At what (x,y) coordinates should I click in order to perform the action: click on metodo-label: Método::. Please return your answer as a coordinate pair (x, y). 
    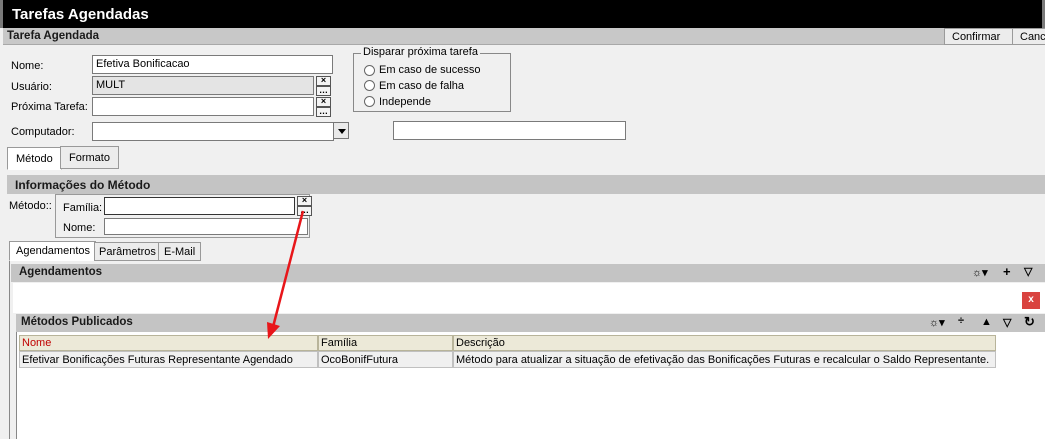
    Looking at the image, I should click on (30, 206).